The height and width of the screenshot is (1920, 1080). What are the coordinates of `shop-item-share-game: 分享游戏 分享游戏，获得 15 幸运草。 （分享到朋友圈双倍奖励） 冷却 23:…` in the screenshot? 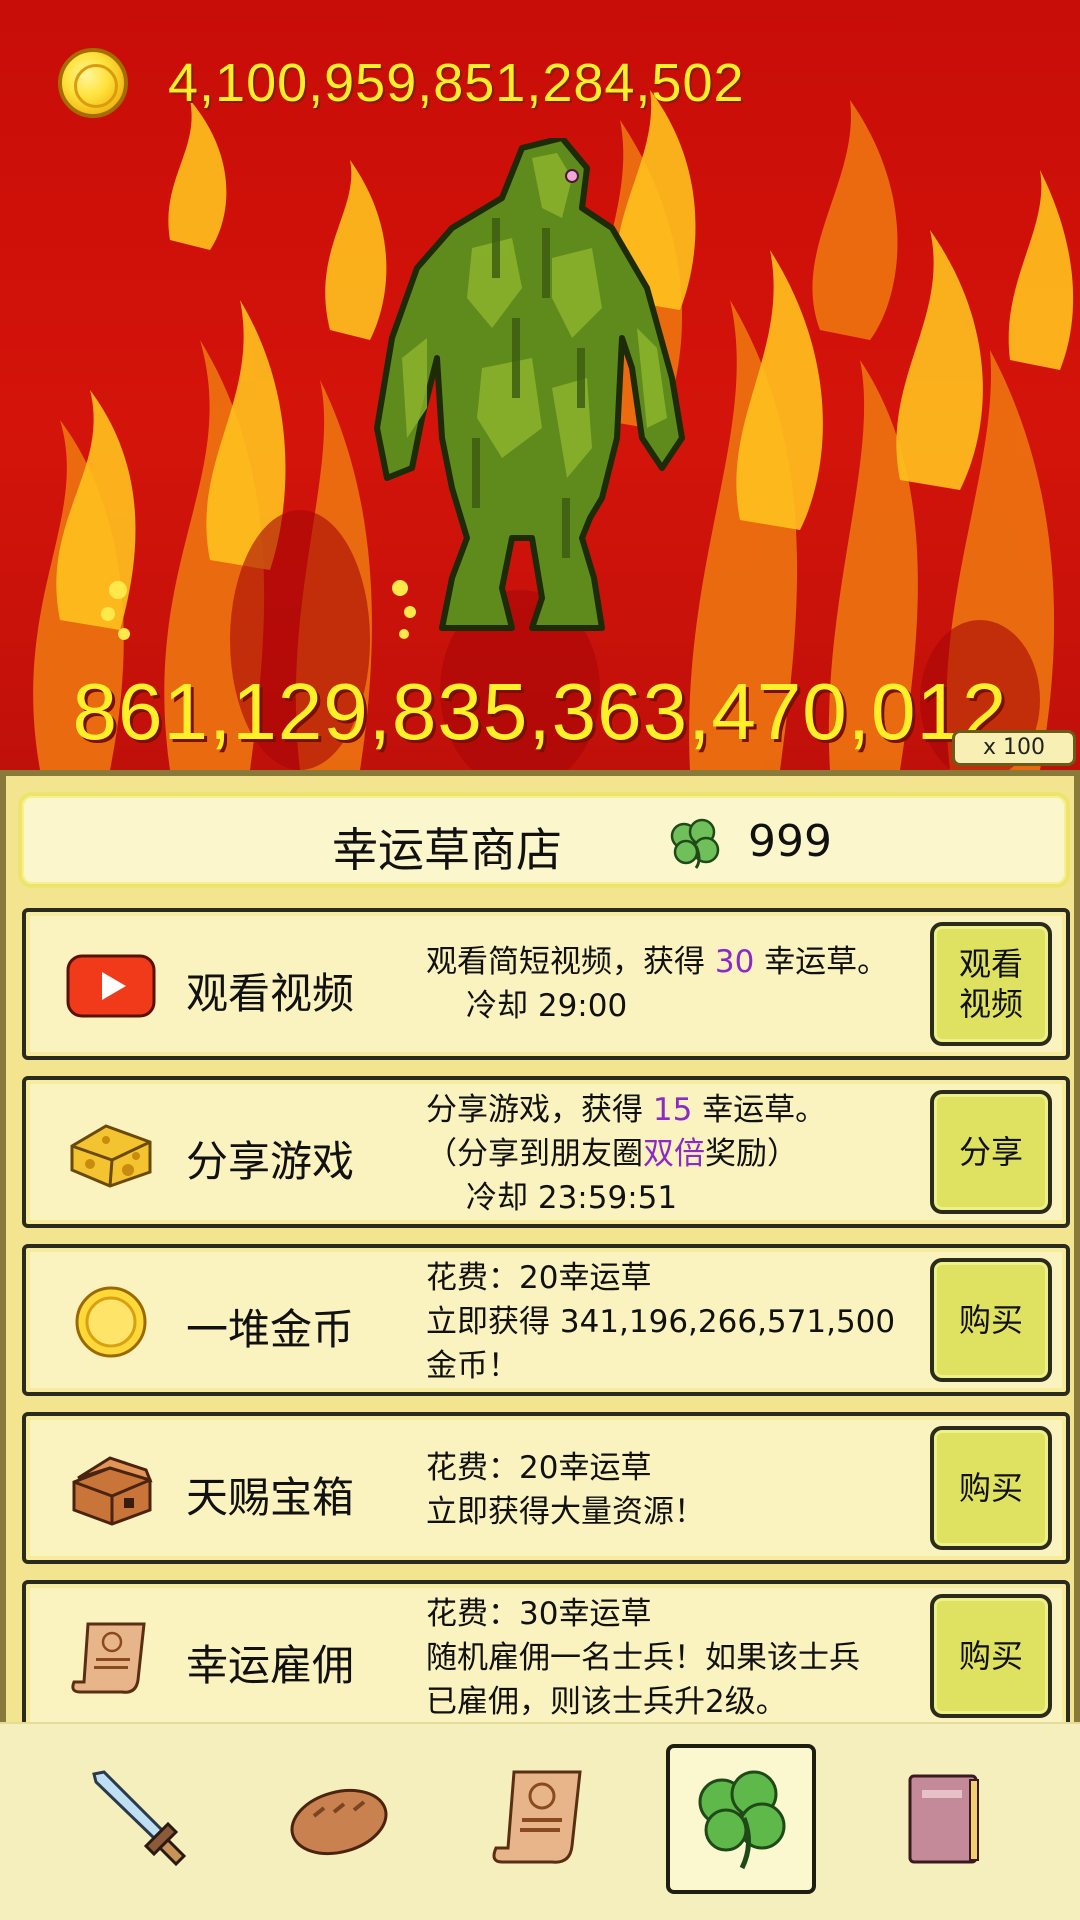 It's located at (546, 1152).